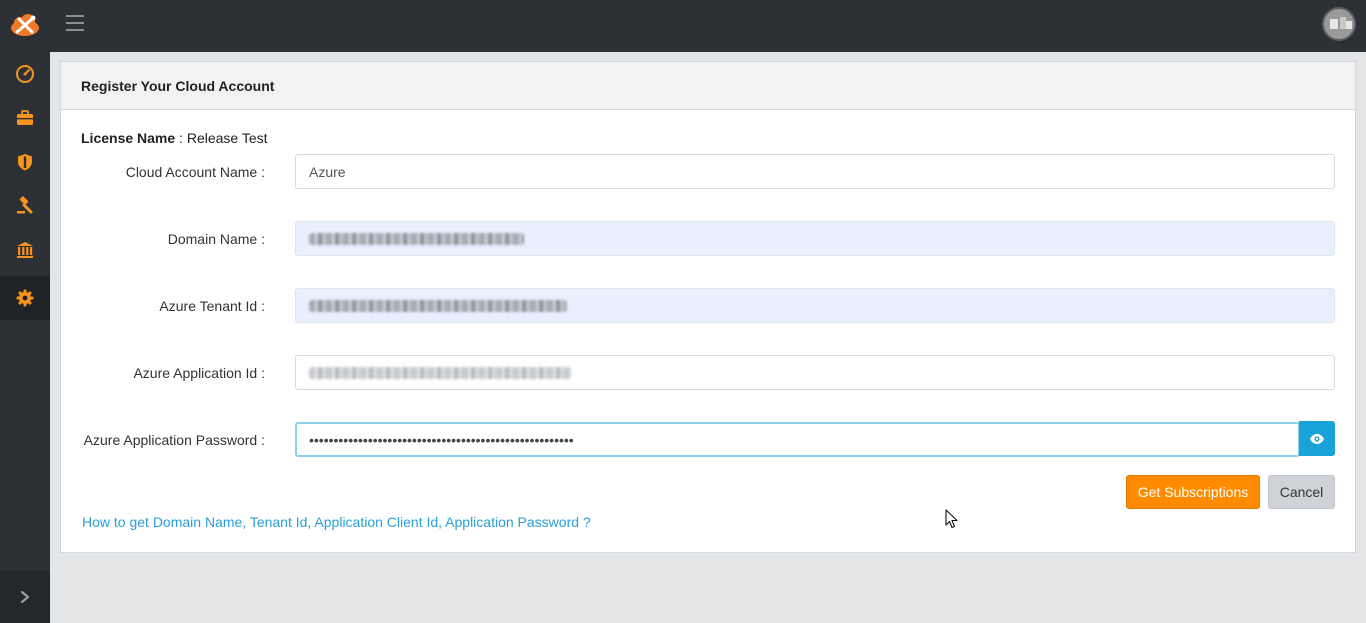 This screenshot has height=623, width=1366. I want to click on cancel-button: Cancel, so click(1301, 492).